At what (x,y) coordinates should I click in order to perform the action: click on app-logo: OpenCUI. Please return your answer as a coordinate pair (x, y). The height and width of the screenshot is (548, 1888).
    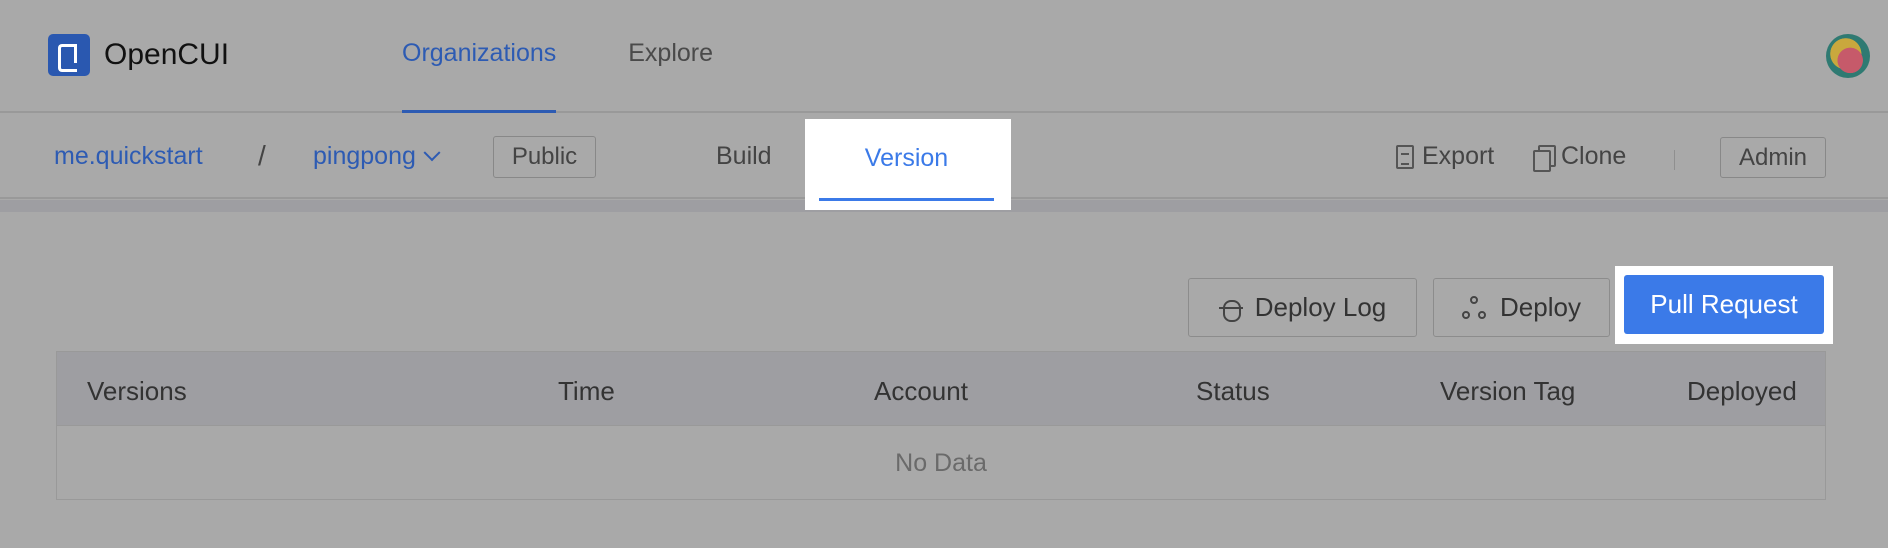
    Looking at the image, I should click on (138, 55).